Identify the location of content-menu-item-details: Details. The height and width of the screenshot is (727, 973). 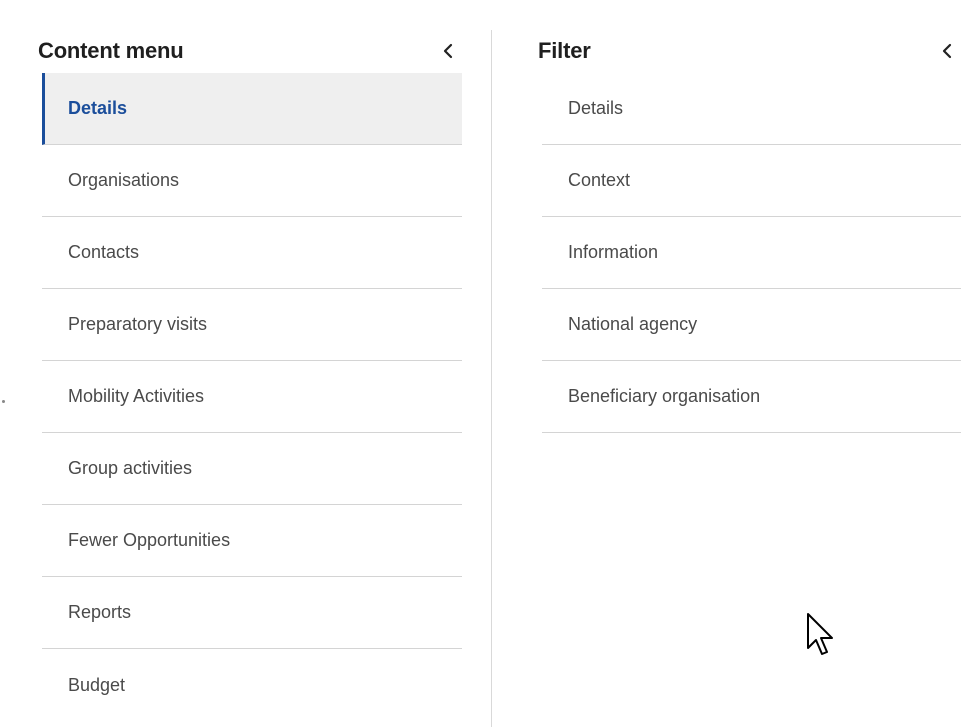
(252, 109).